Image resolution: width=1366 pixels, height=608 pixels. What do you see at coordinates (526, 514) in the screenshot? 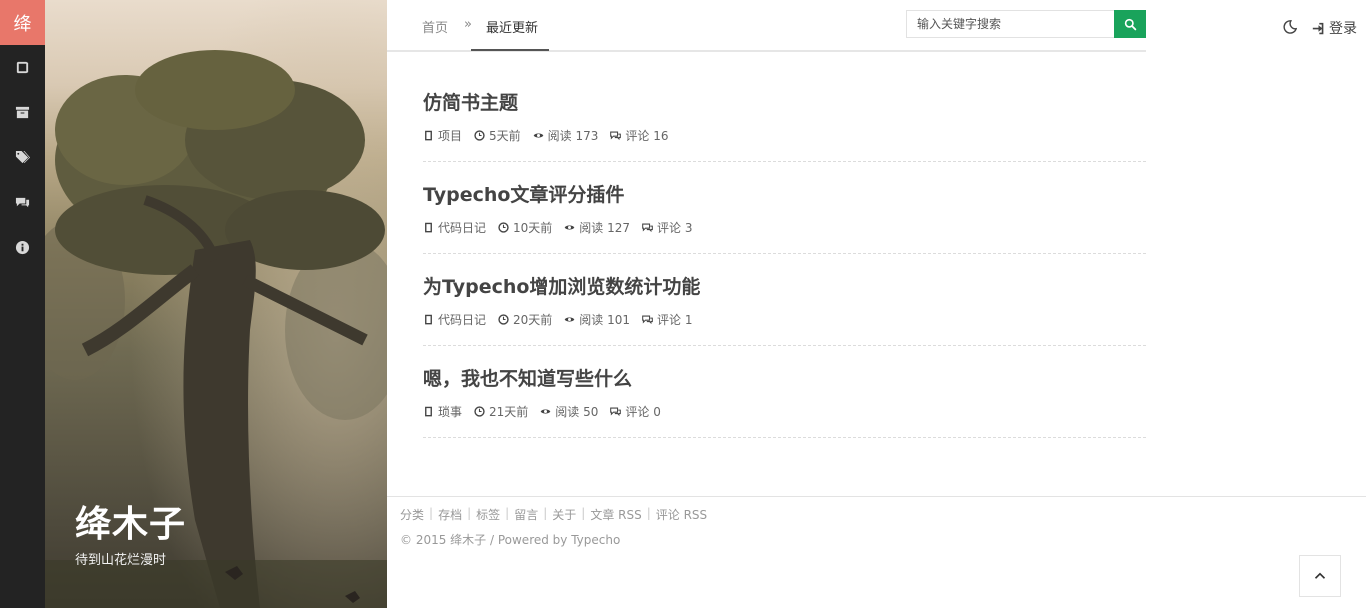
I see `footer-link-guestbook: 留言` at bounding box center [526, 514].